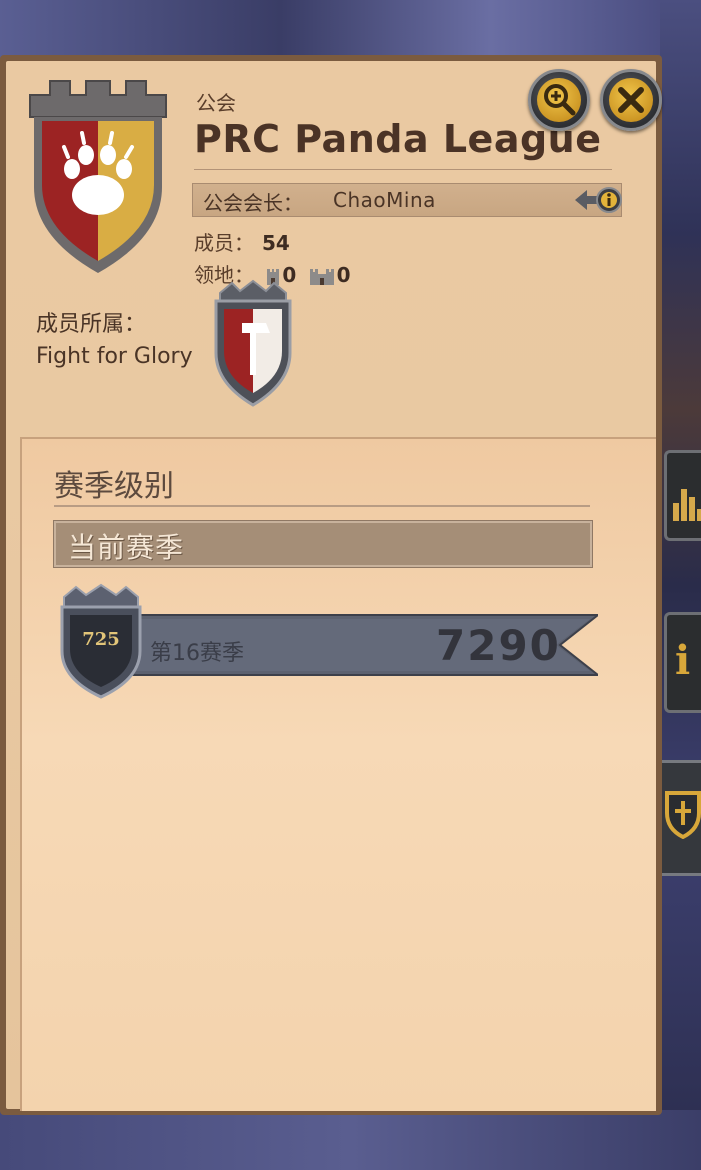 This screenshot has width=701, height=1170. What do you see at coordinates (350, 1140) in the screenshot?
I see `game-world-background-bottom` at bounding box center [350, 1140].